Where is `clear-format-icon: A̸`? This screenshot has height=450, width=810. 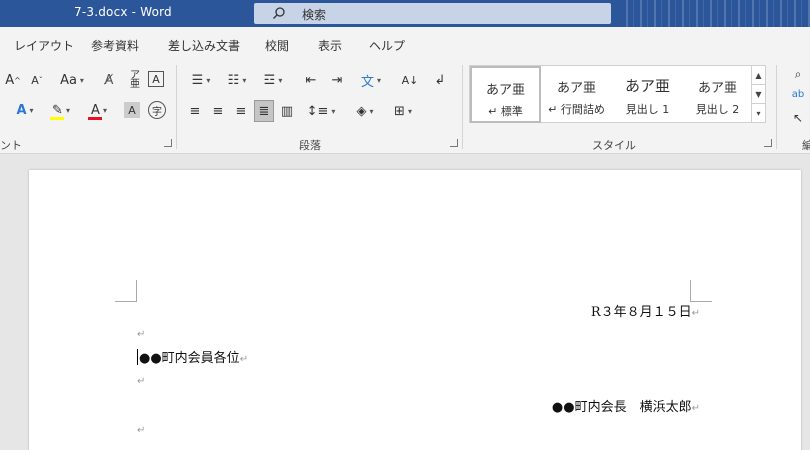 clear-format-icon: A̸ is located at coordinates (109, 80).